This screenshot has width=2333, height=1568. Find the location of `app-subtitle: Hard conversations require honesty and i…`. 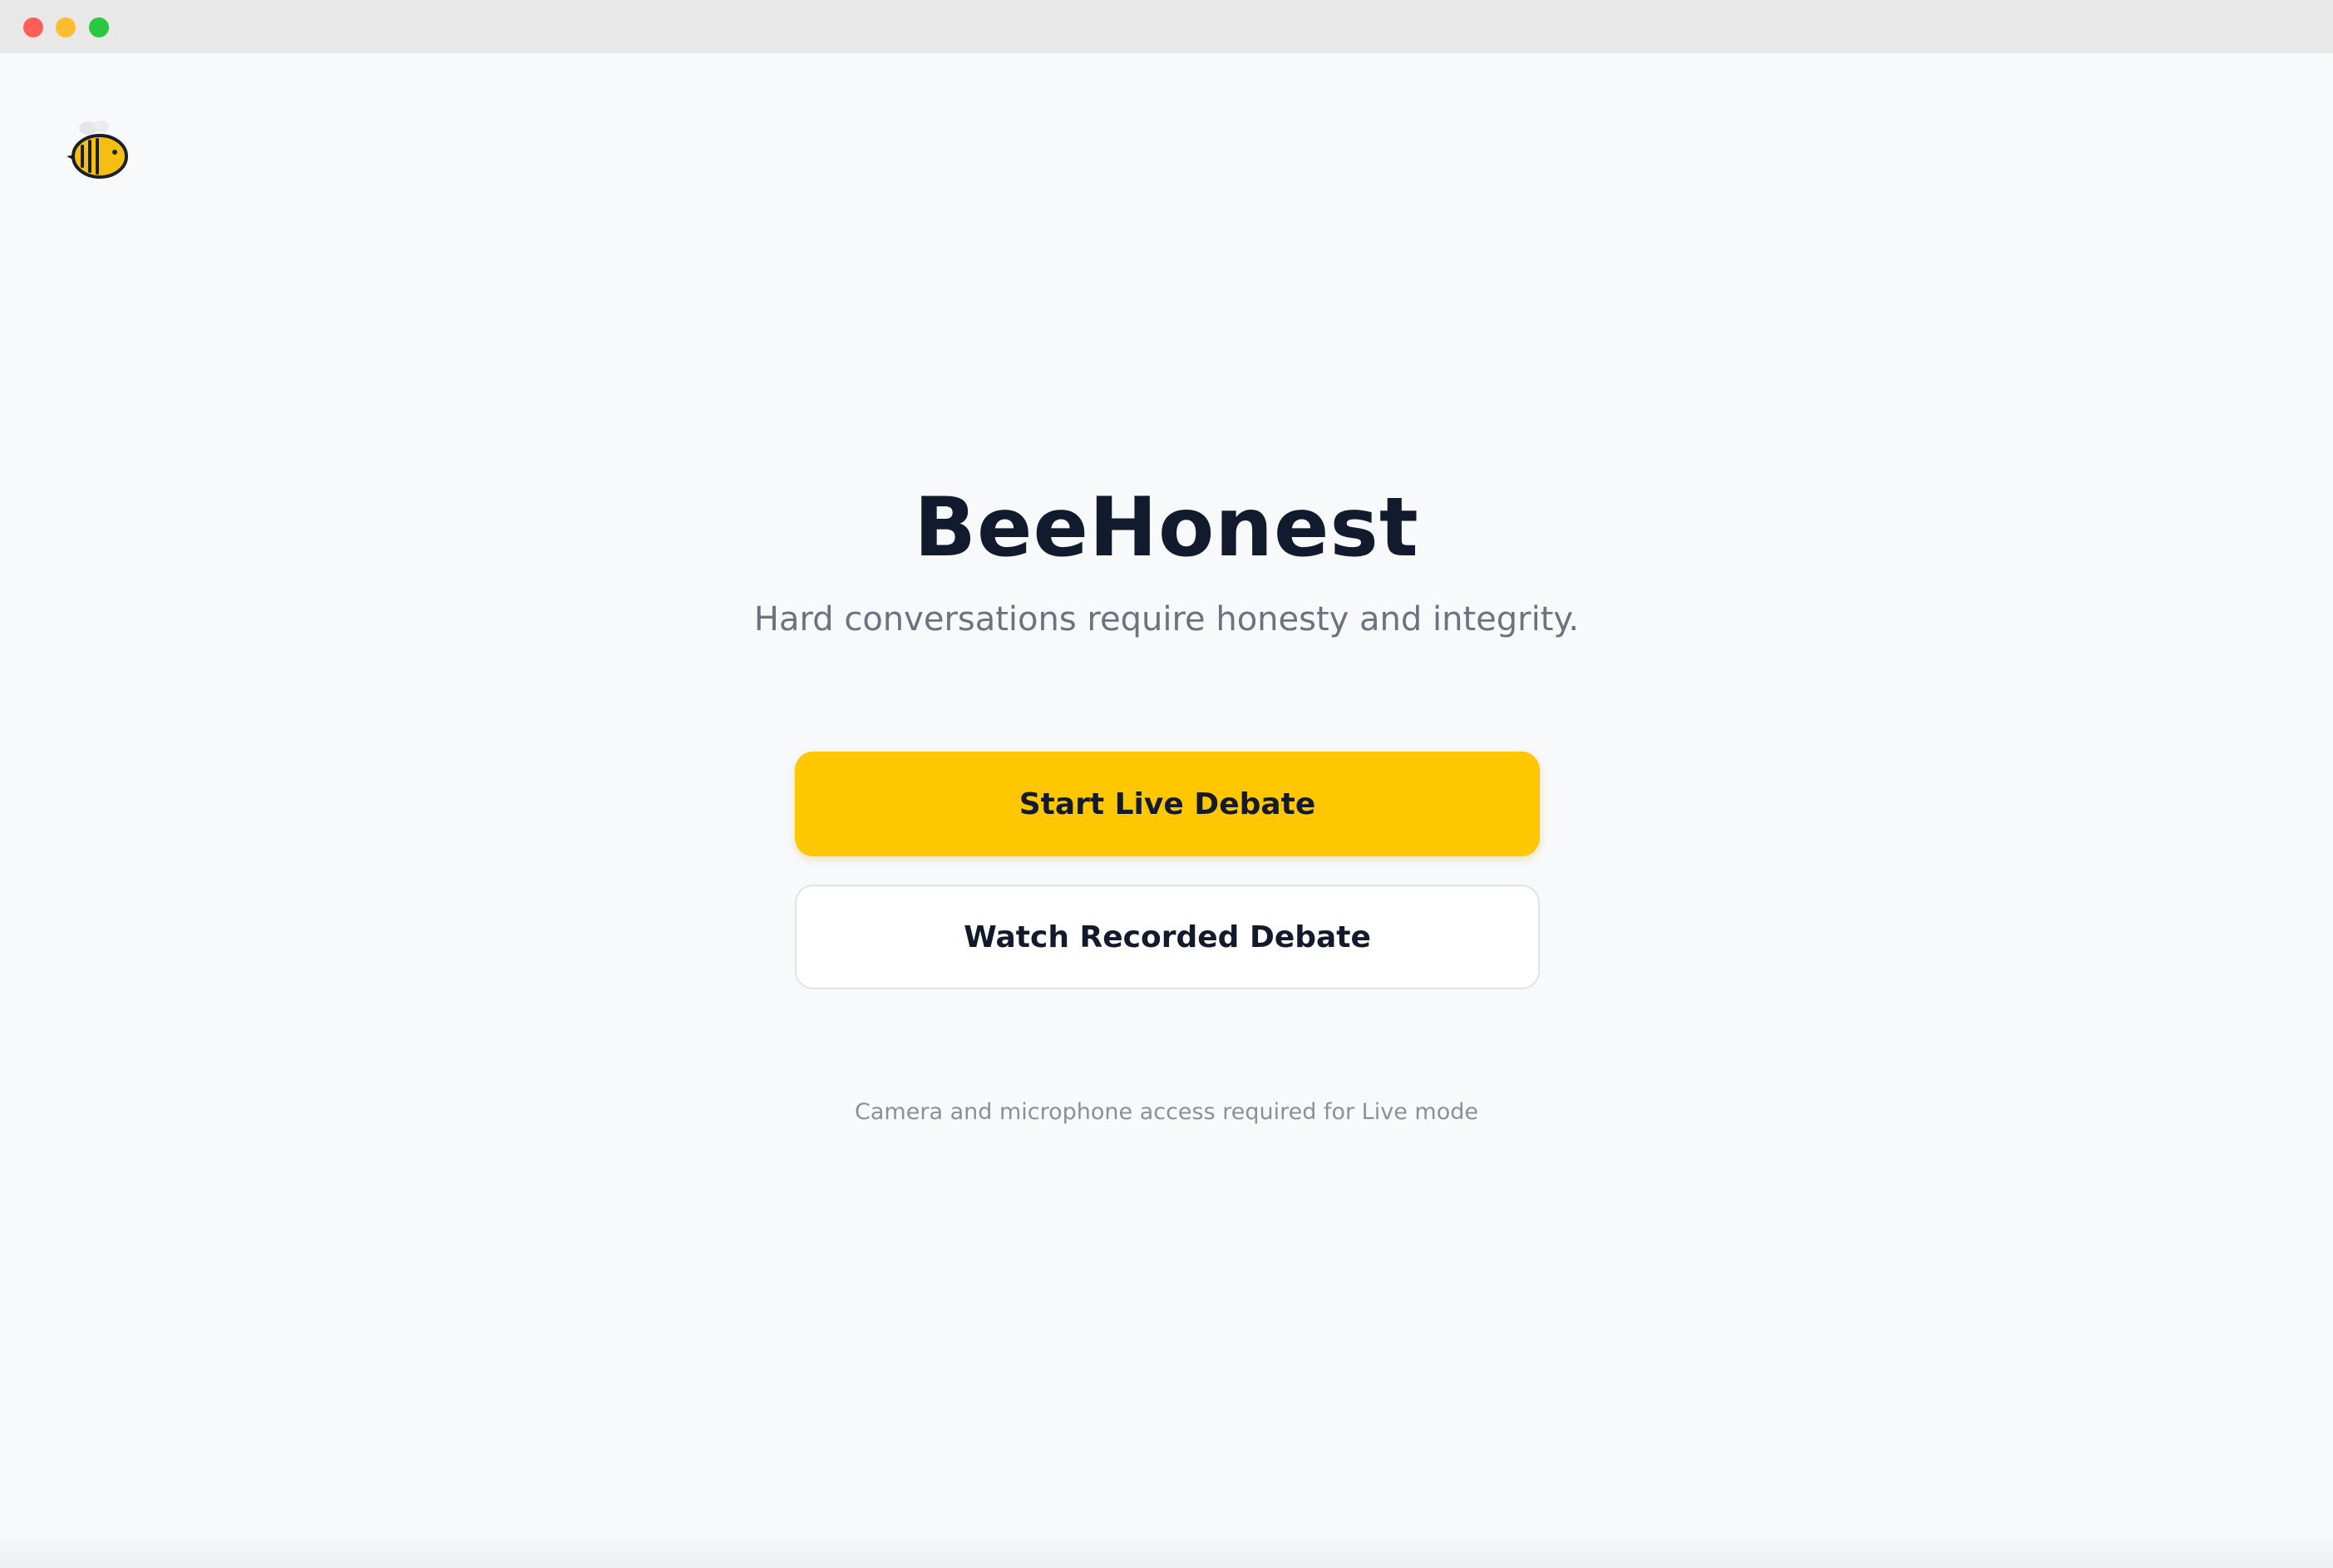

app-subtitle: Hard conversations require honesty and i… is located at coordinates (1166, 619).